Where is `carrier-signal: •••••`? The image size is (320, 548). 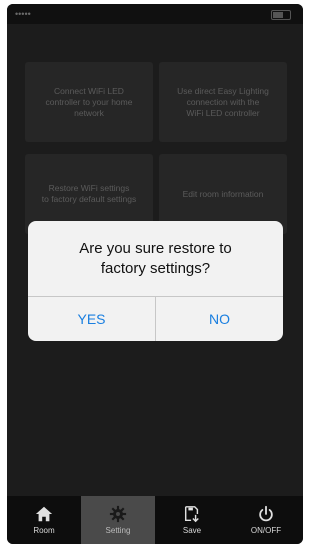
carrier-signal: ••••• is located at coordinates (23, 14).